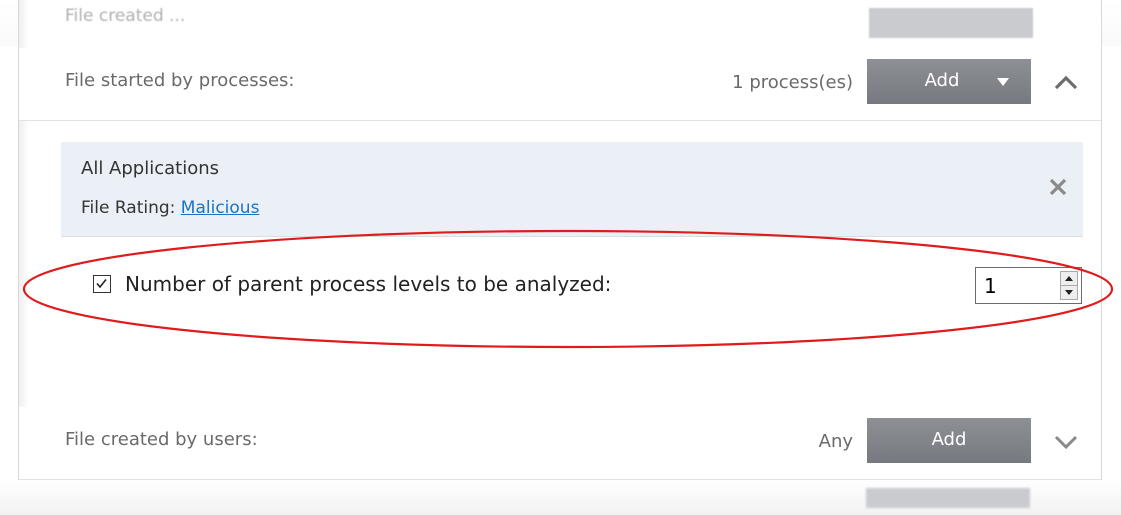 This screenshot has width=1121, height=515. I want to click on faded-button-below, so click(948, 498).